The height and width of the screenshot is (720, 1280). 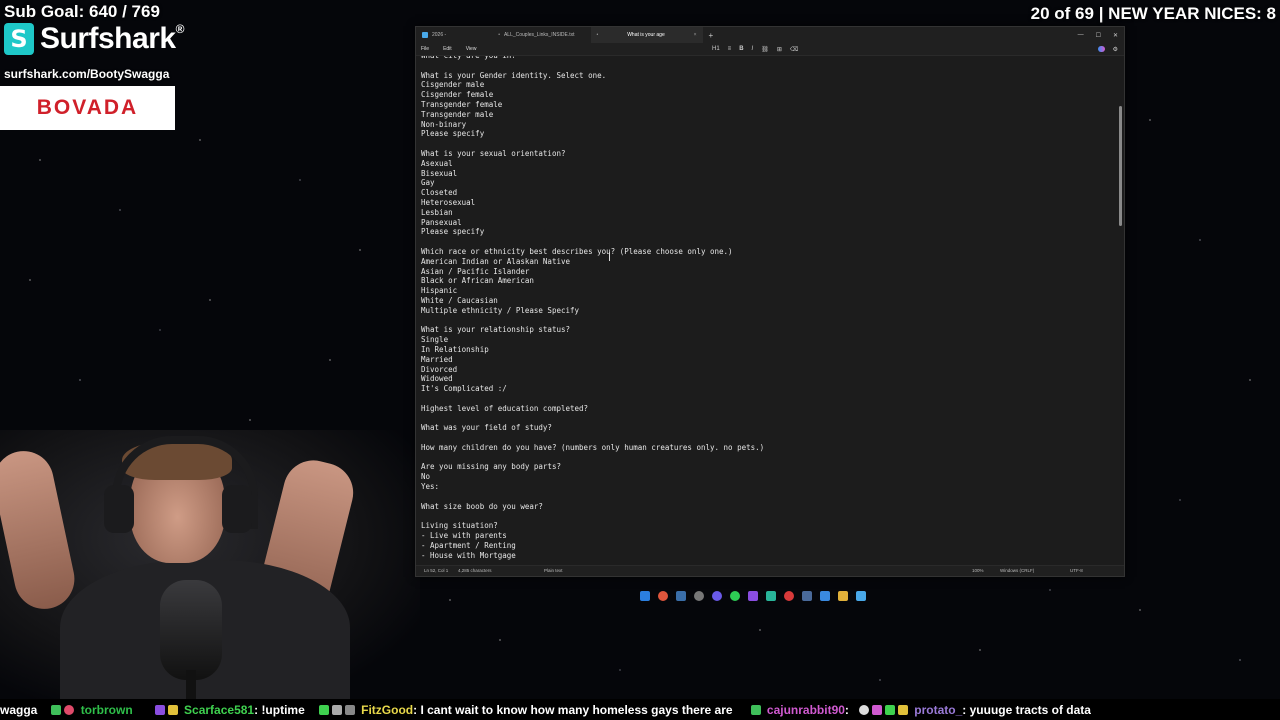 I want to click on vertical-scrollbar, so click(x=1120, y=311).